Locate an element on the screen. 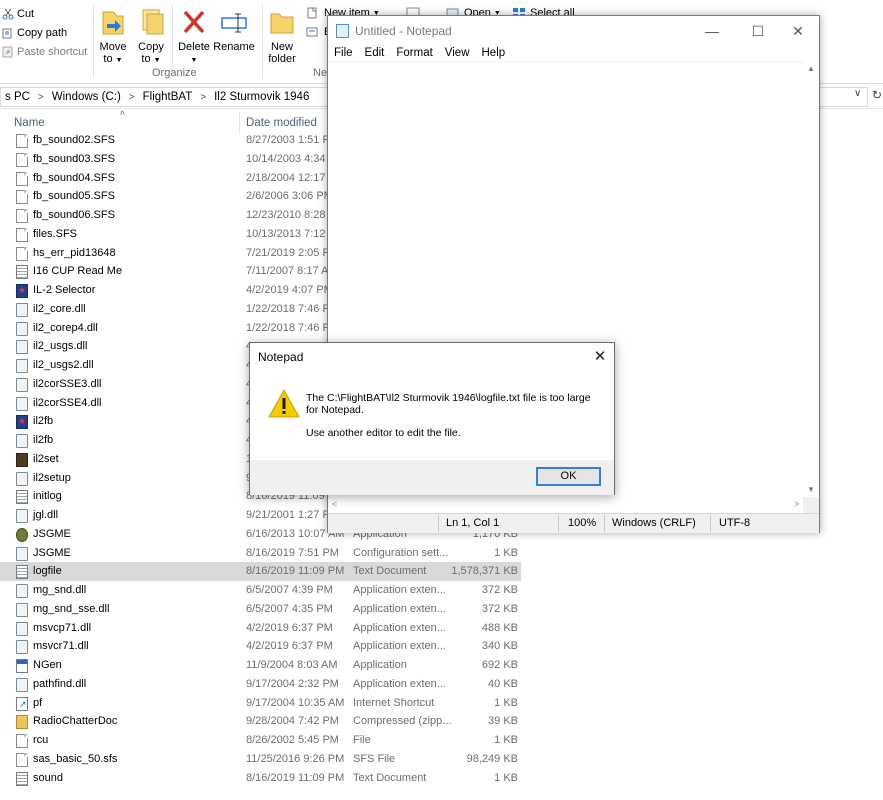 Image resolution: width=883 pixels, height=800 pixels. copy-path-icon is located at coordinates (8, 33).